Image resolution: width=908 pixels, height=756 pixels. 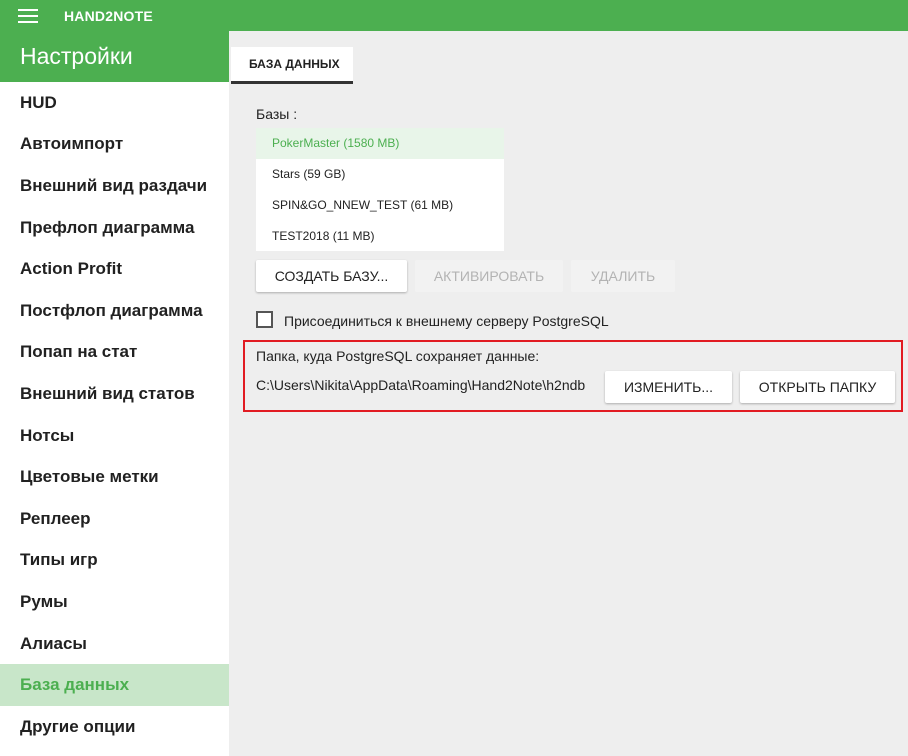 What do you see at coordinates (380, 143) in the screenshot?
I see `list-item: PokerMaster (1580 MB)` at bounding box center [380, 143].